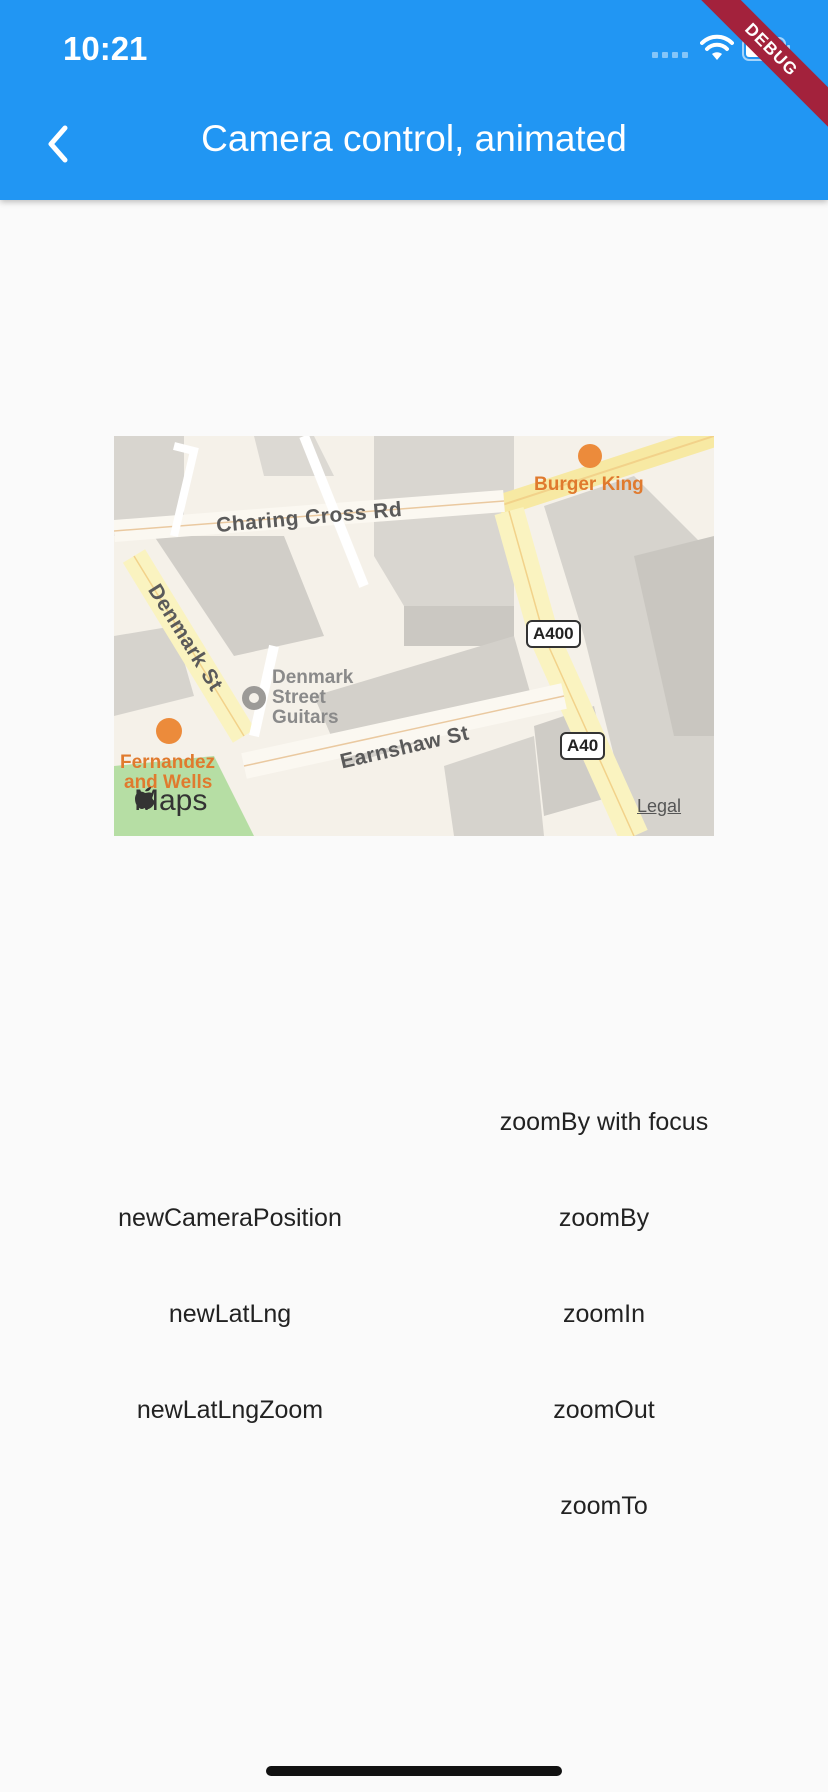  What do you see at coordinates (717, 47) in the screenshot?
I see `wifi-icon` at bounding box center [717, 47].